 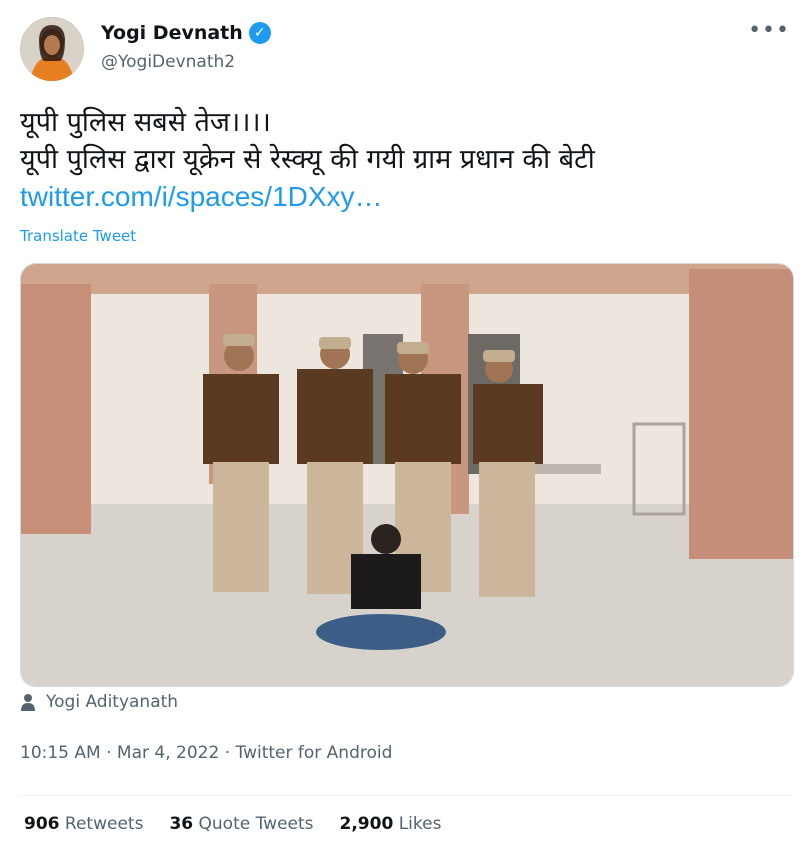 I want to click on likes-stat: 2,900 Likes, so click(x=391, y=824).